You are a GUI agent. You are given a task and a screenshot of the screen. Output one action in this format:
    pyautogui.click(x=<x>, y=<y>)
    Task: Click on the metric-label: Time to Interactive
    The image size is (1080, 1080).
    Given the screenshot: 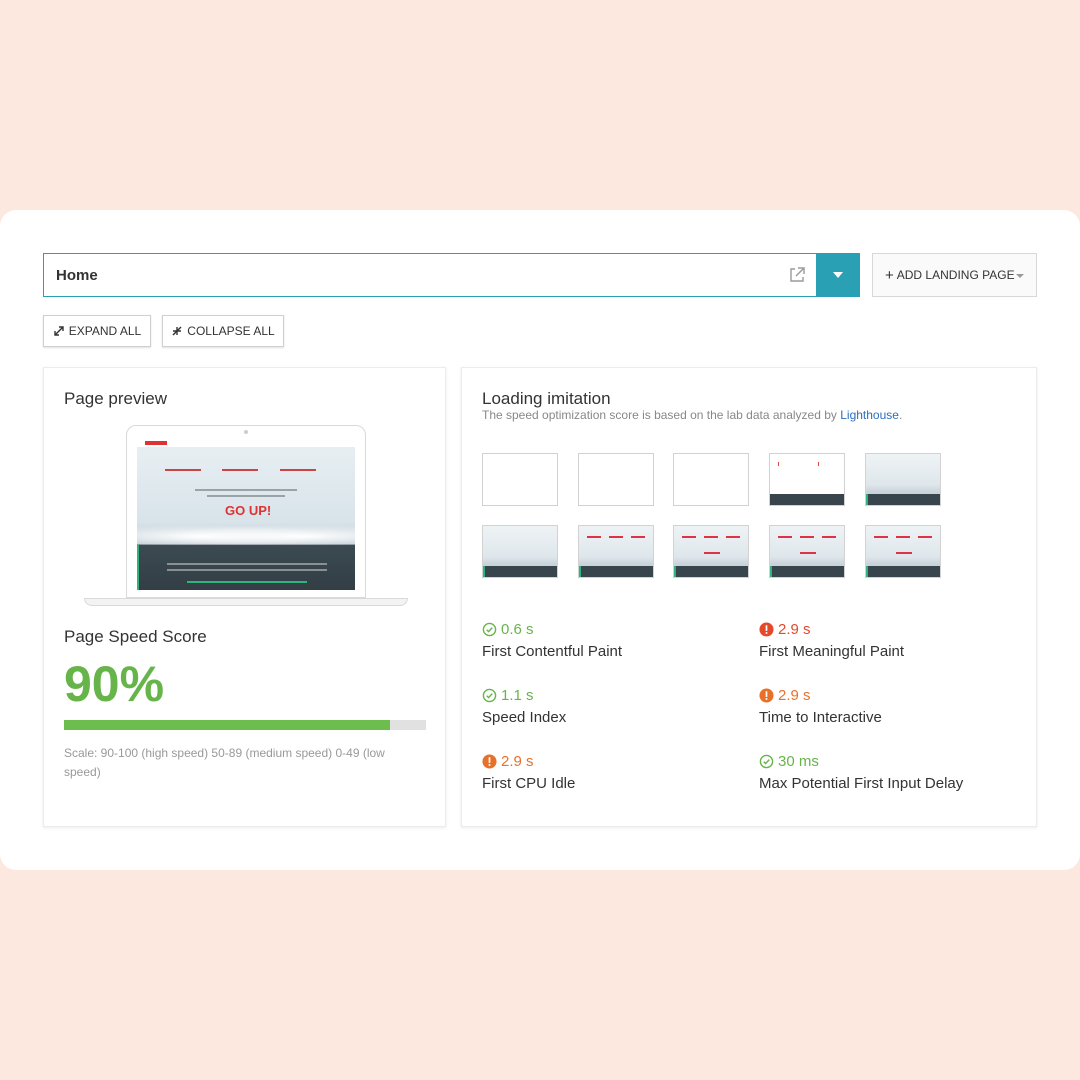 What is the action you would take?
    pyautogui.click(x=820, y=717)
    